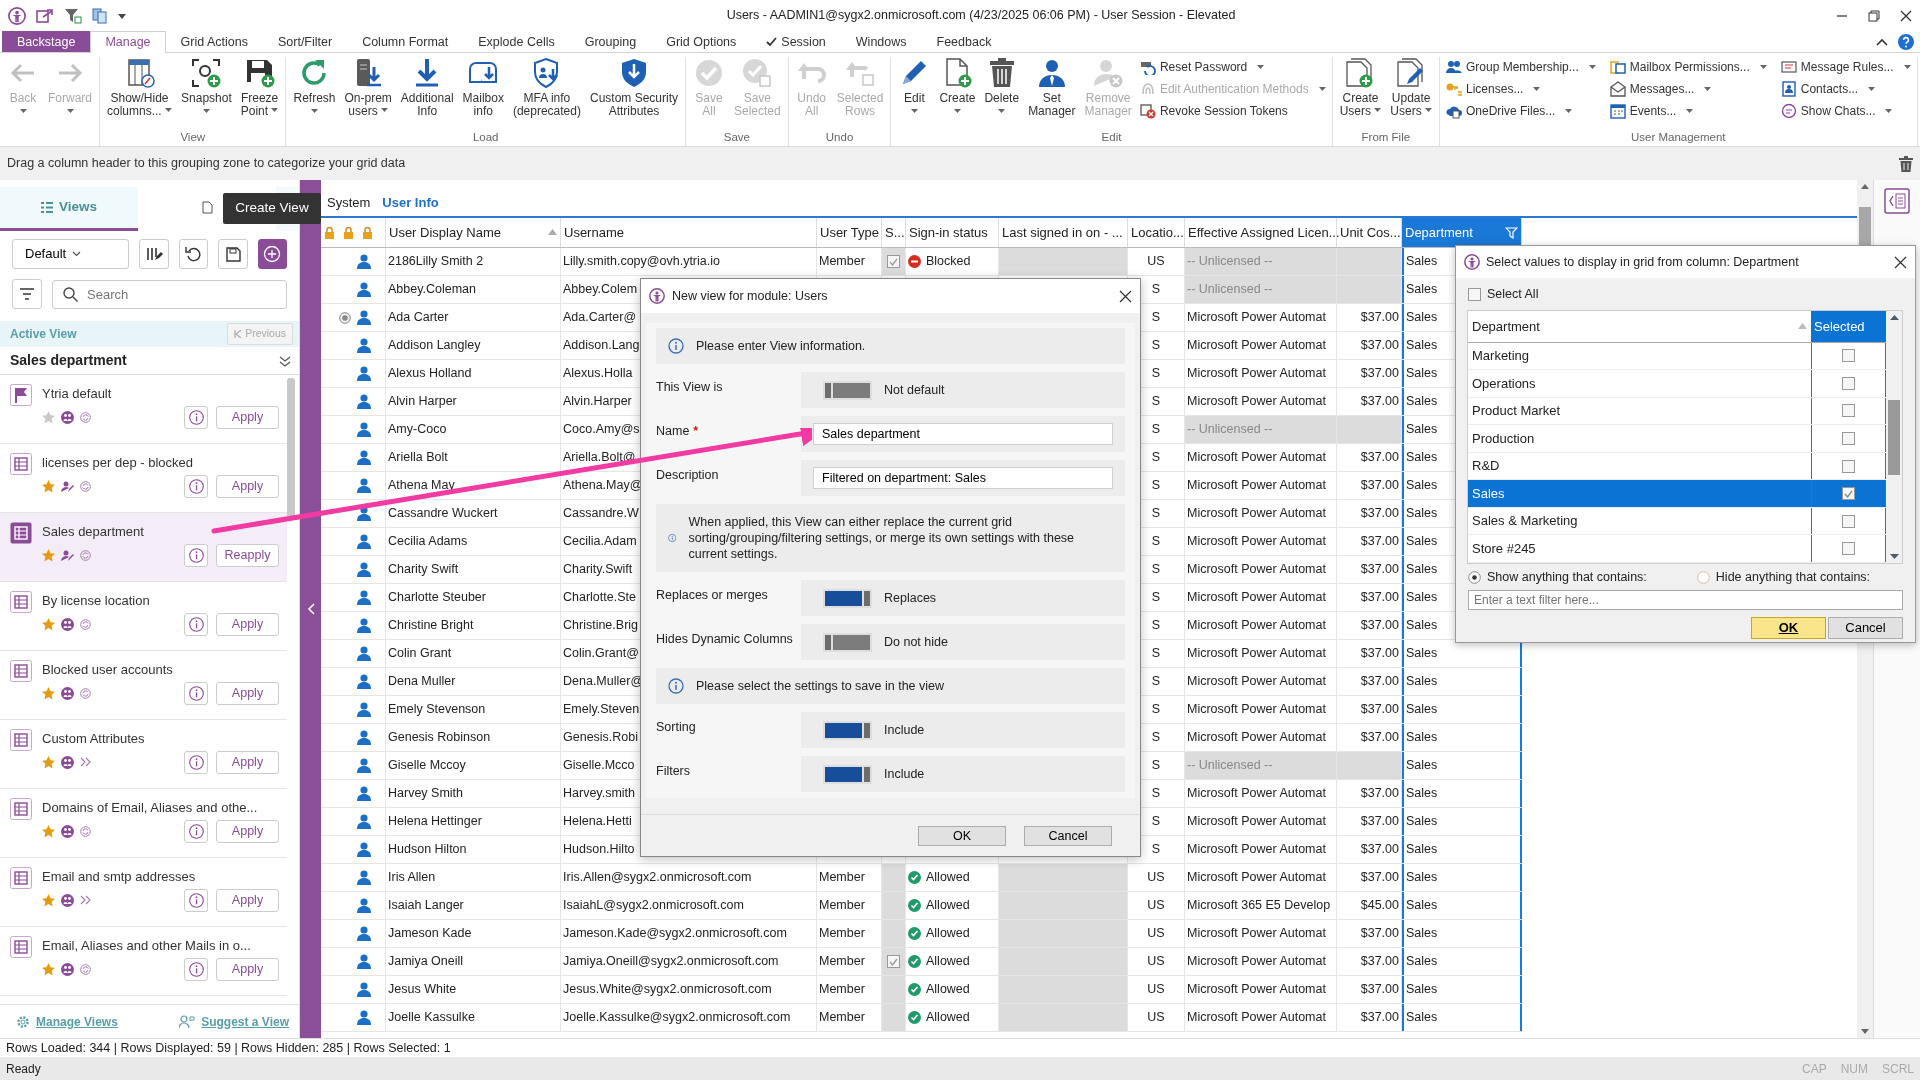 The width and height of the screenshot is (1920, 1080). What do you see at coordinates (206, 85) in the screenshot?
I see `ribbon-button: Snapshot` at bounding box center [206, 85].